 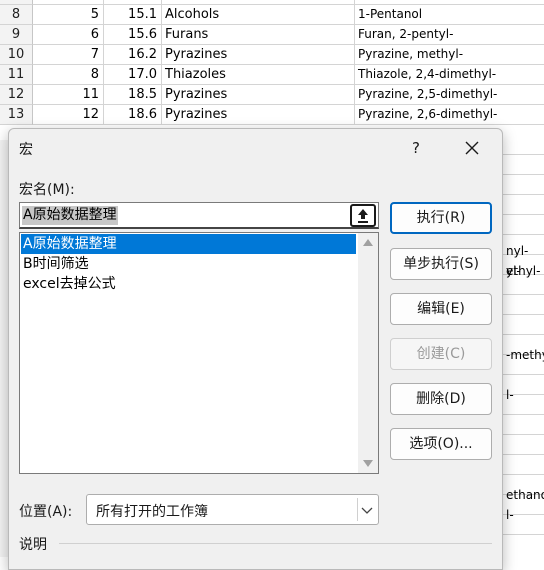 What do you see at coordinates (368, 353) in the screenshot?
I see `list-scrollbar` at bounding box center [368, 353].